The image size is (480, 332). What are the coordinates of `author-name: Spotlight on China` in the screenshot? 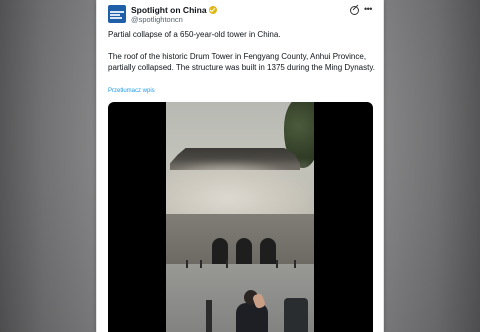 It's located at (169, 10).